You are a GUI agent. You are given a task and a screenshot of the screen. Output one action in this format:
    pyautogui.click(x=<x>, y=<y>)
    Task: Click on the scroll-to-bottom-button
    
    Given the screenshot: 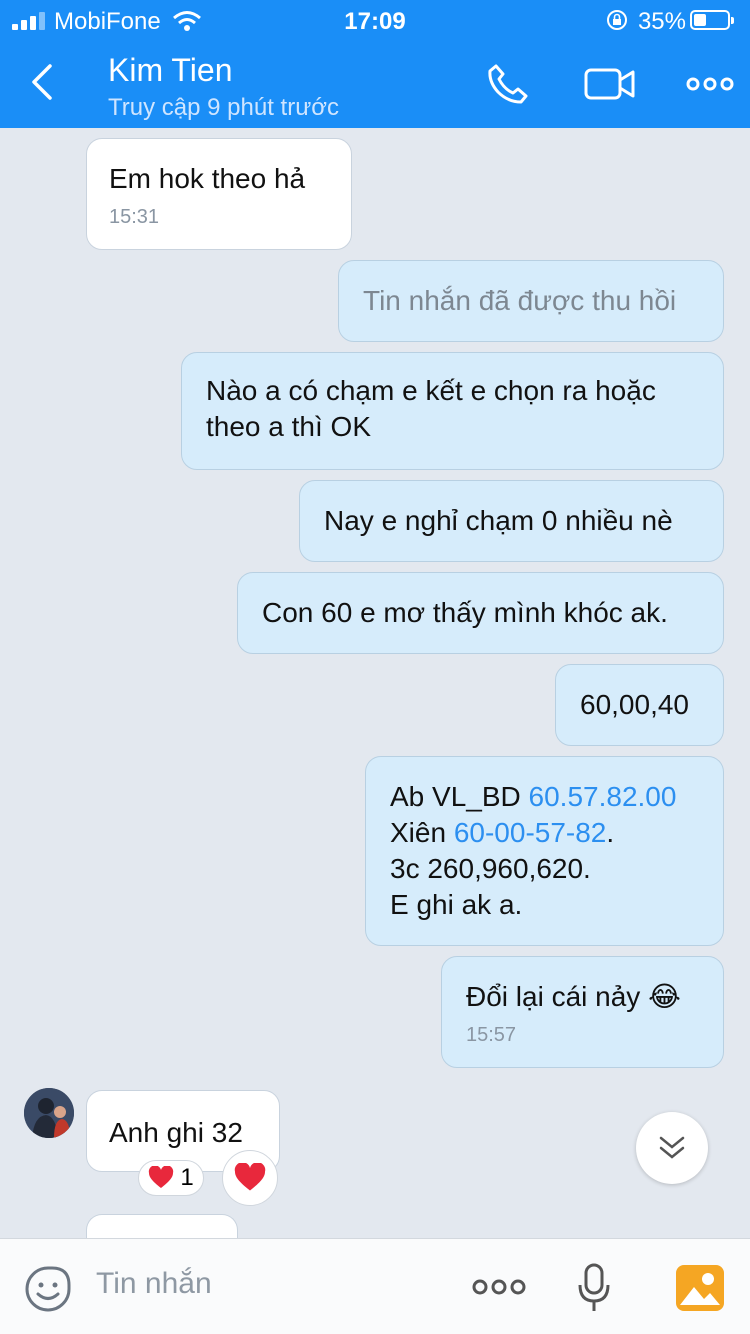 What is the action you would take?
    pyautogui.click(x=672, y=1148)
    